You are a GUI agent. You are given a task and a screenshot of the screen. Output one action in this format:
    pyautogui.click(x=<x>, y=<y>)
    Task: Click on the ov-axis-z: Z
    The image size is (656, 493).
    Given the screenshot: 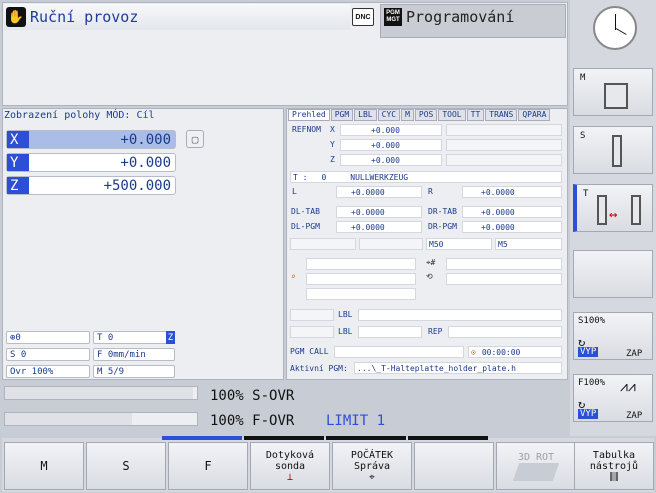 What is the action you would take?
    pyautogui.click(x=332, y=159)
    